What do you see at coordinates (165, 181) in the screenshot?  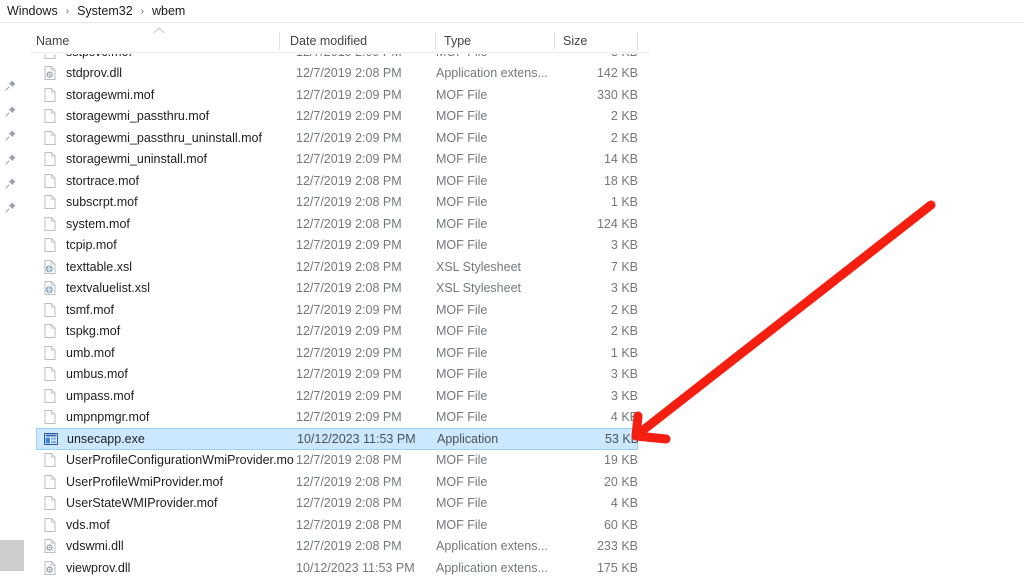 I see `cell-name: stortrace.mof` at bounding box center [165, 181].